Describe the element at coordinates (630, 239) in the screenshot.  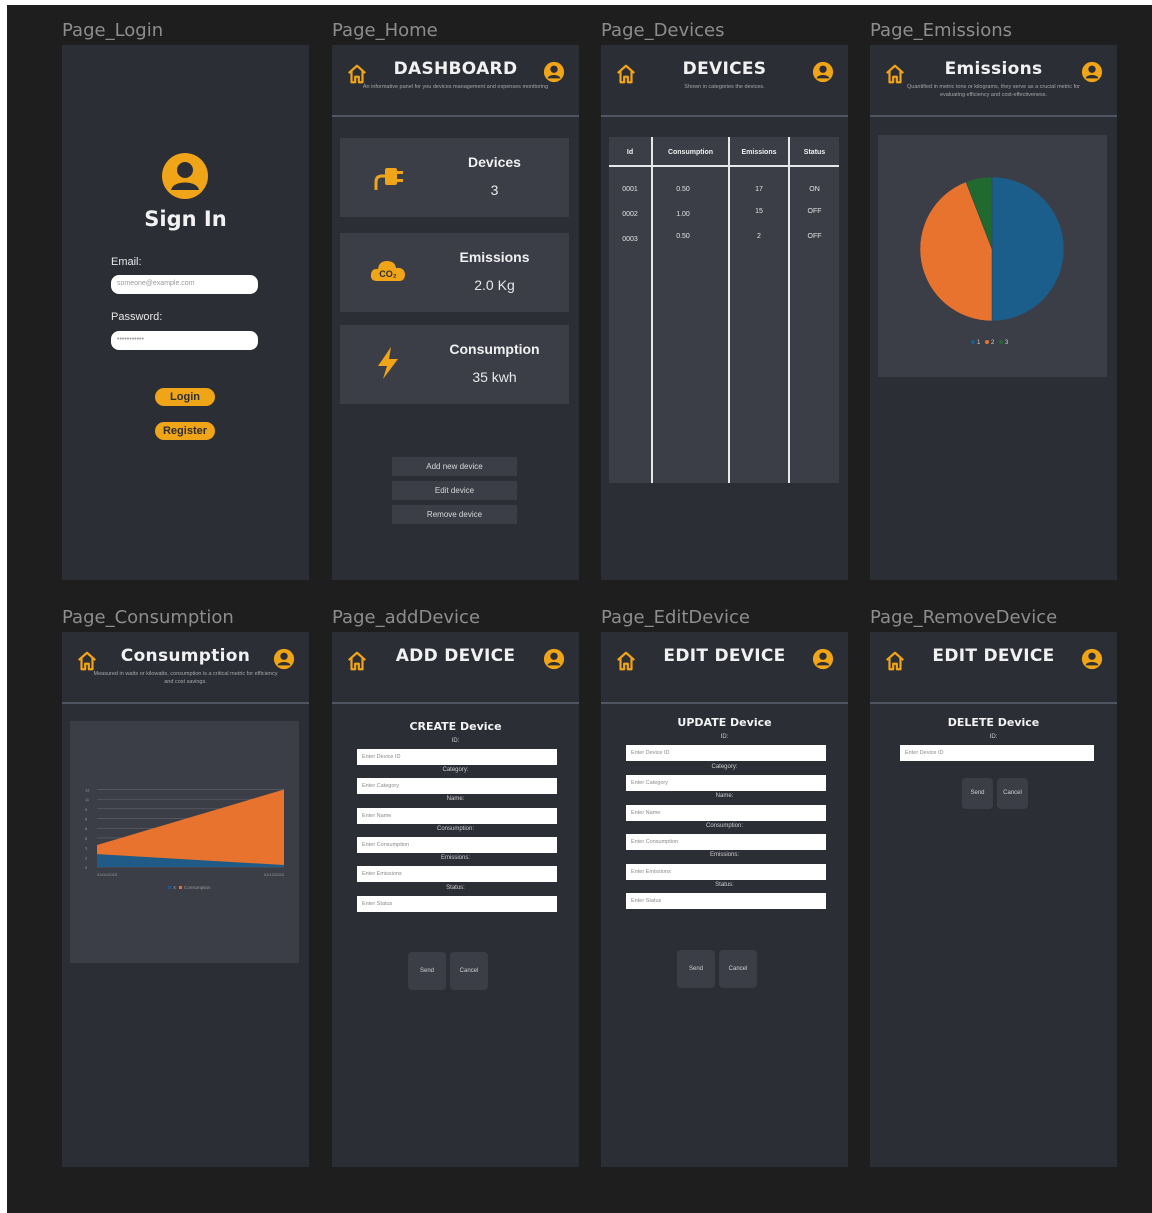
I see `cell-id: 0003` at that location.